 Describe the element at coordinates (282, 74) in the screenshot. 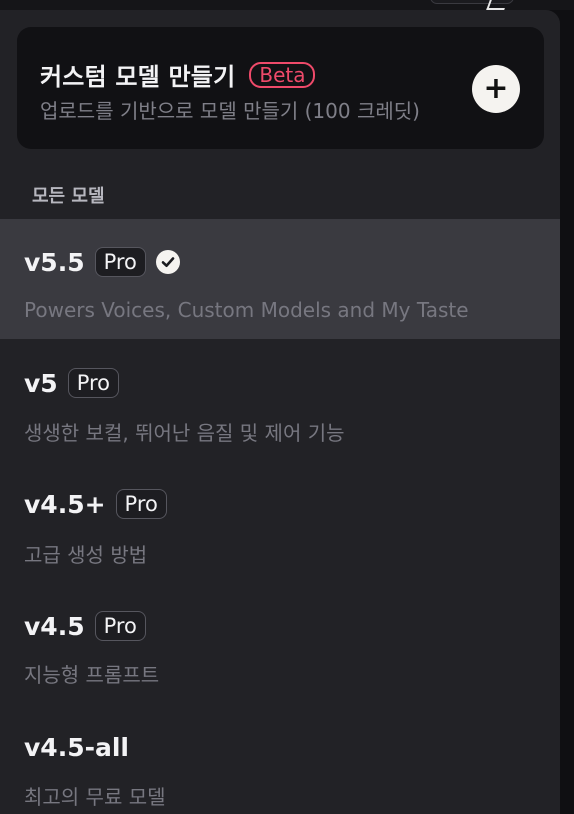

I see `beta-badge: Beta` at that location.